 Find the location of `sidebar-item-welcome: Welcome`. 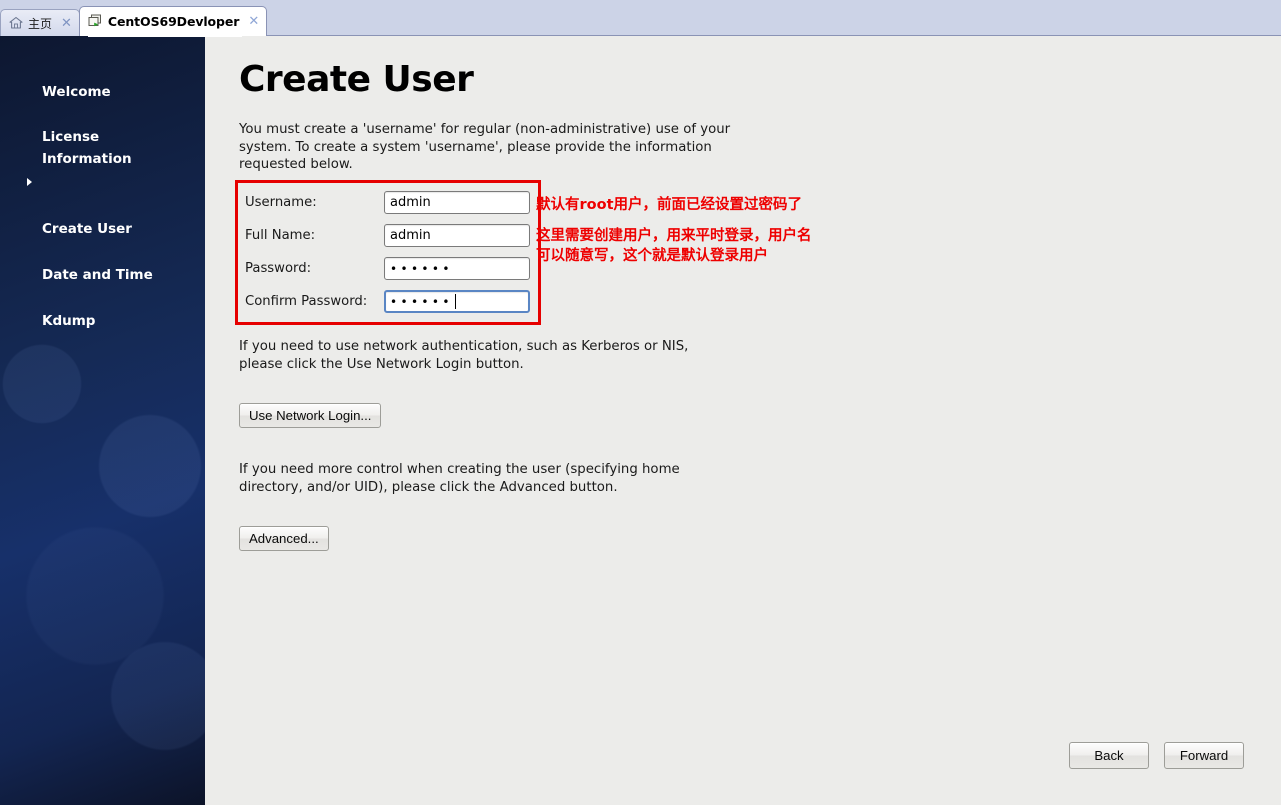

sidebar-item-welcome: Welcome is located at coordinates (102, 81).